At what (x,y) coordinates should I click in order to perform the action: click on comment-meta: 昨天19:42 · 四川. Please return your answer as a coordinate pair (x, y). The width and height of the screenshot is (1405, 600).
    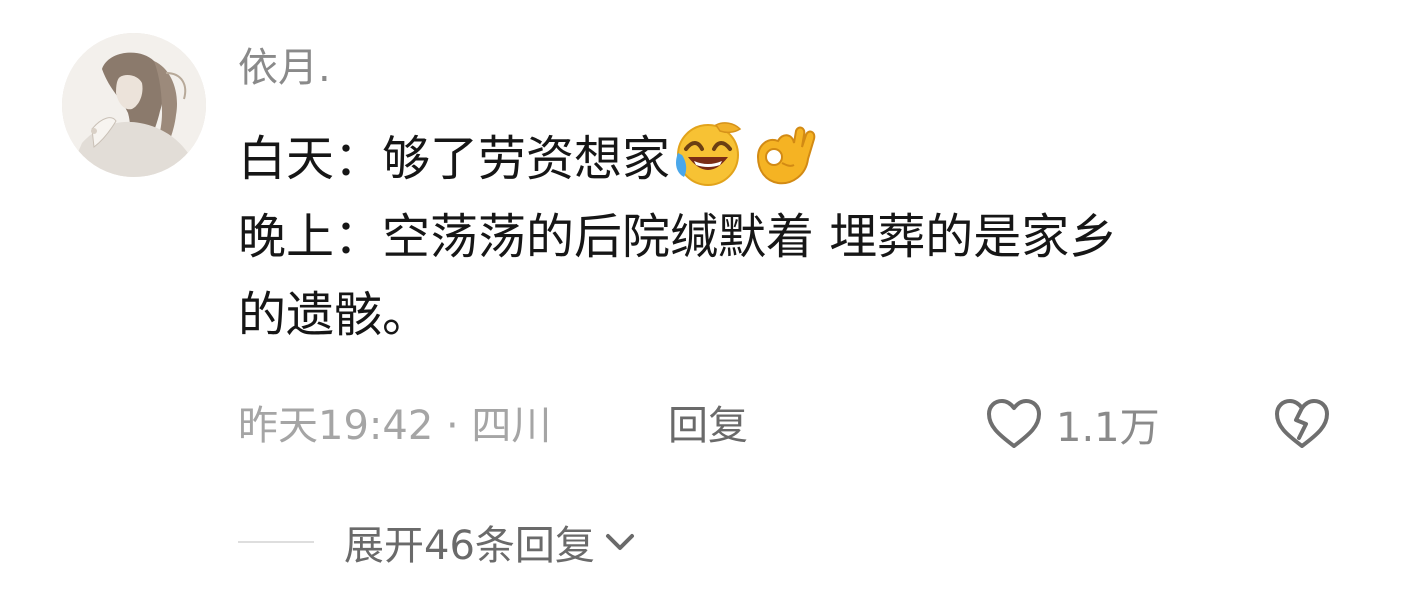
    Looking at the image, I should click on (395, 426).